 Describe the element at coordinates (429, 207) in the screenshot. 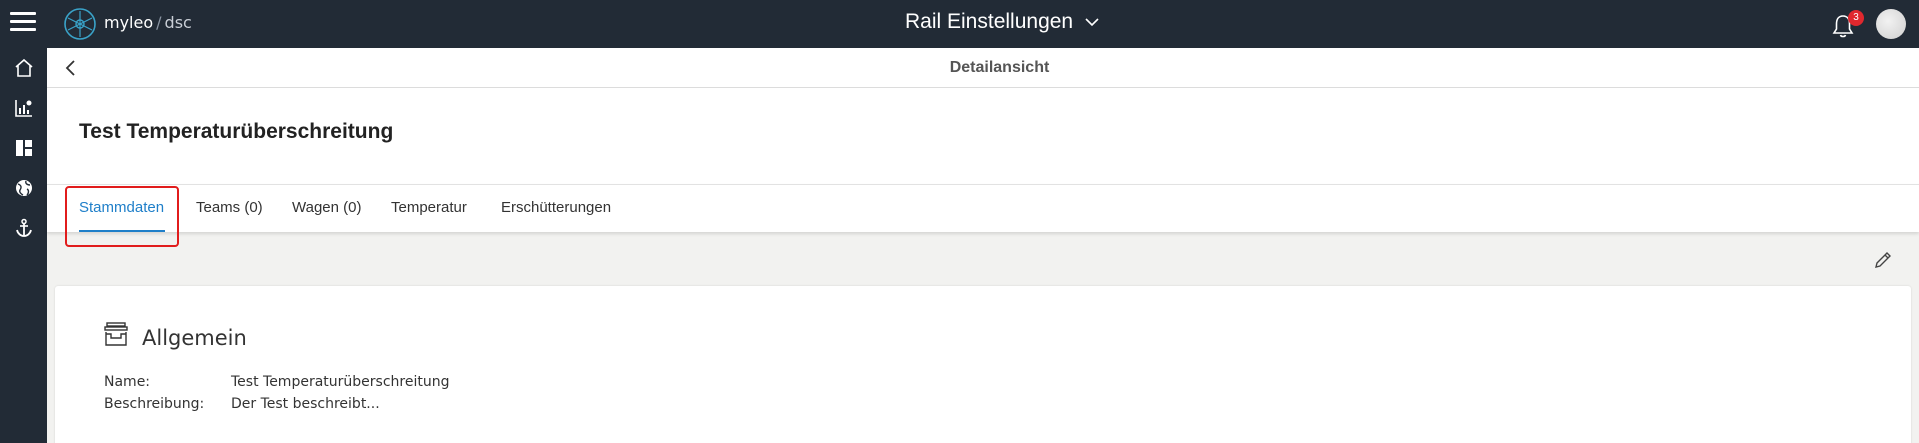

I see `tab-temperatur: Temperatur` at that location.